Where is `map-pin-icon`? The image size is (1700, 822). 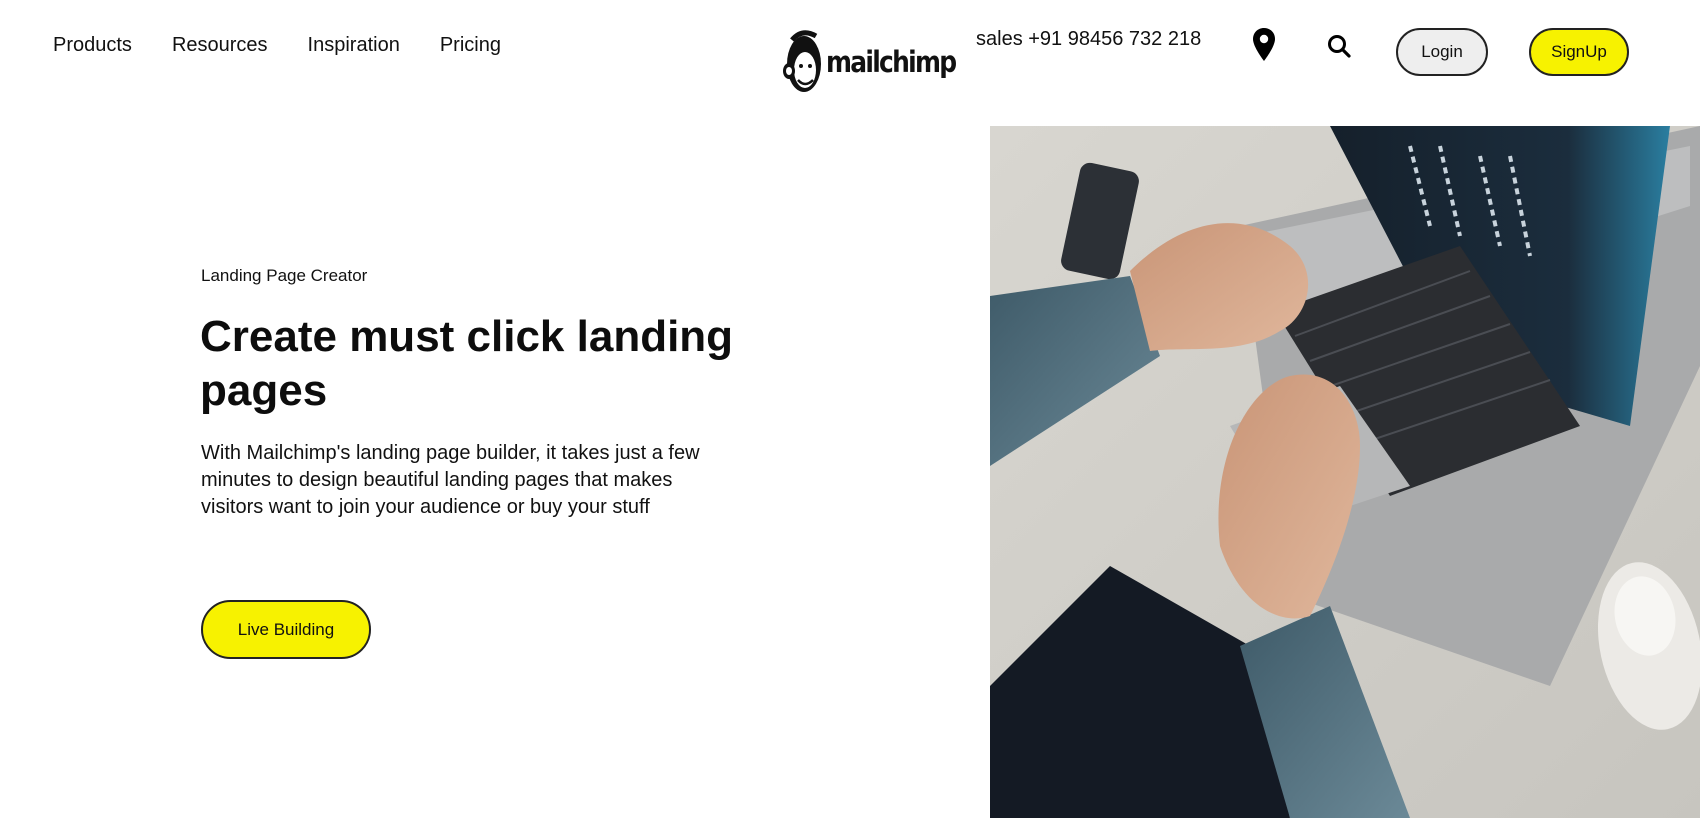 map-pin-icon is located at coordinates (1264, 45).